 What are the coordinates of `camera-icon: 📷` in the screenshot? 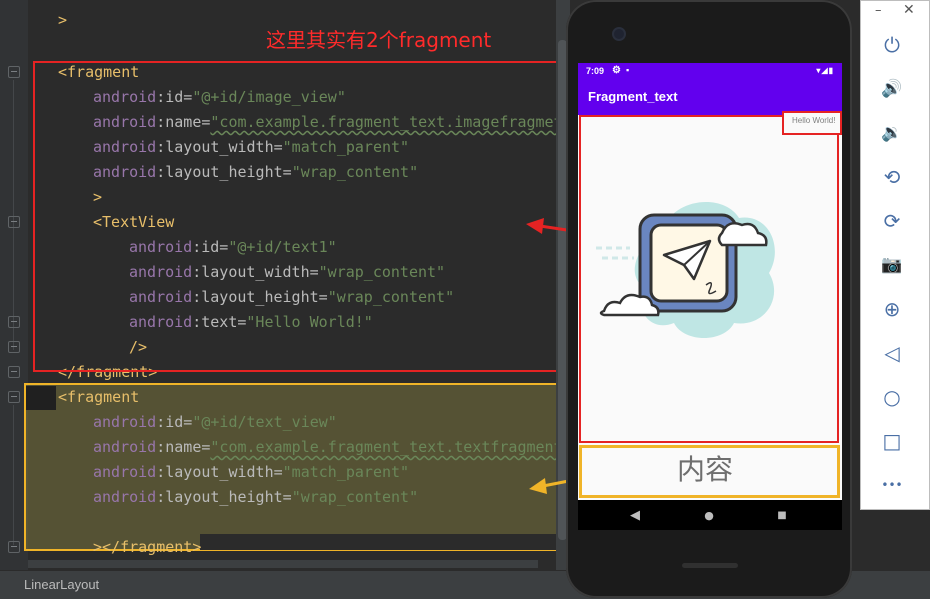 It's located at (892, 265).